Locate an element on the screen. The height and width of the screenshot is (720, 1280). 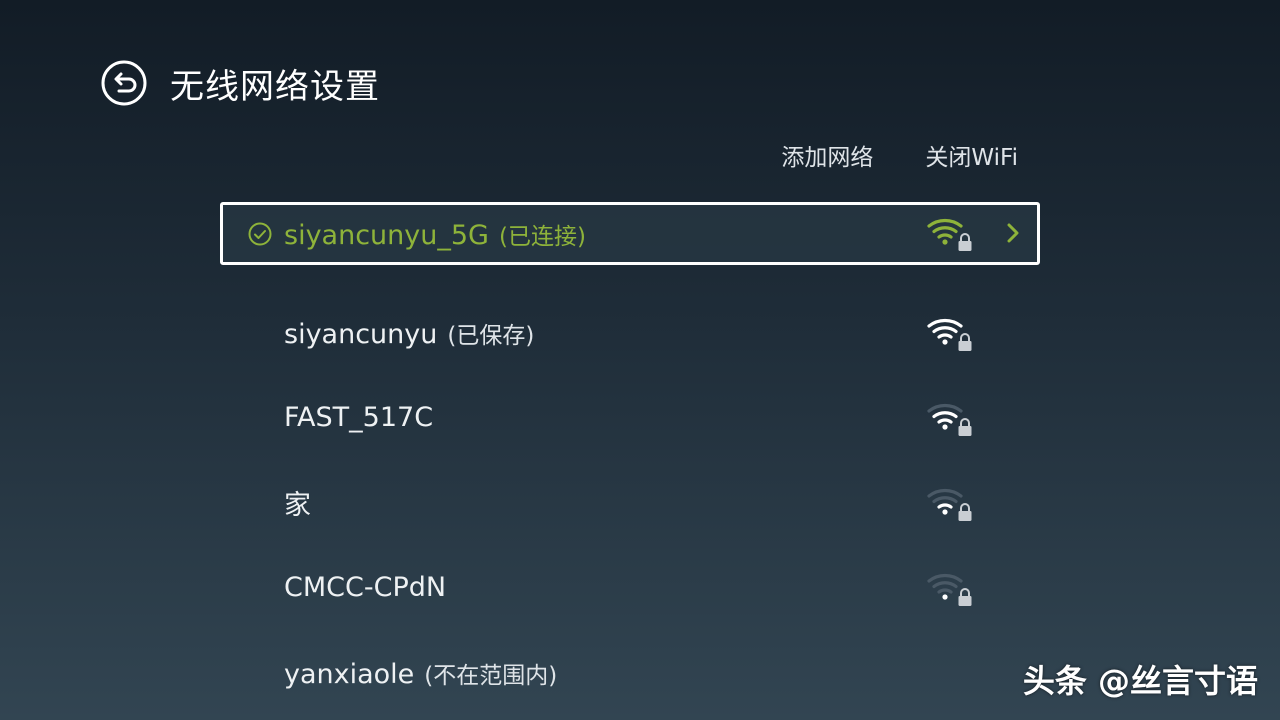
wifi-item-name: 家 is located at coordinates (302, 502).